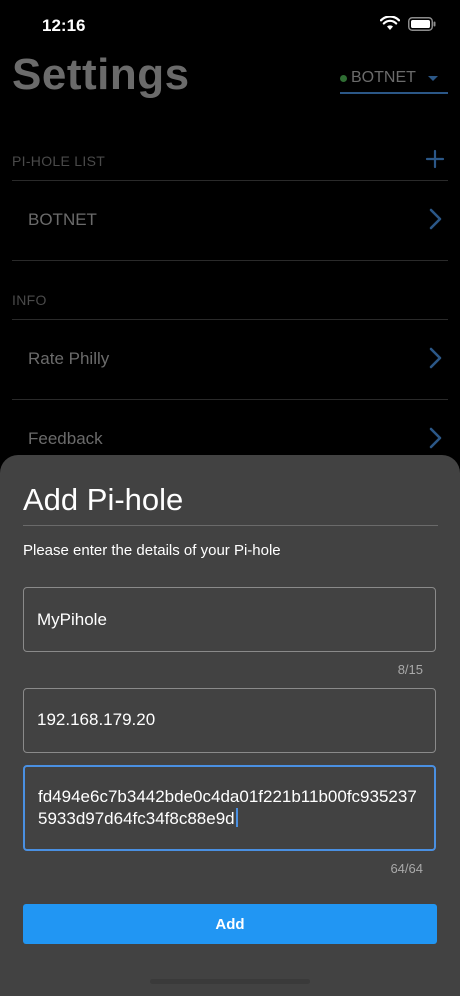  I want to click on add-button: Add, so click(230, 924).